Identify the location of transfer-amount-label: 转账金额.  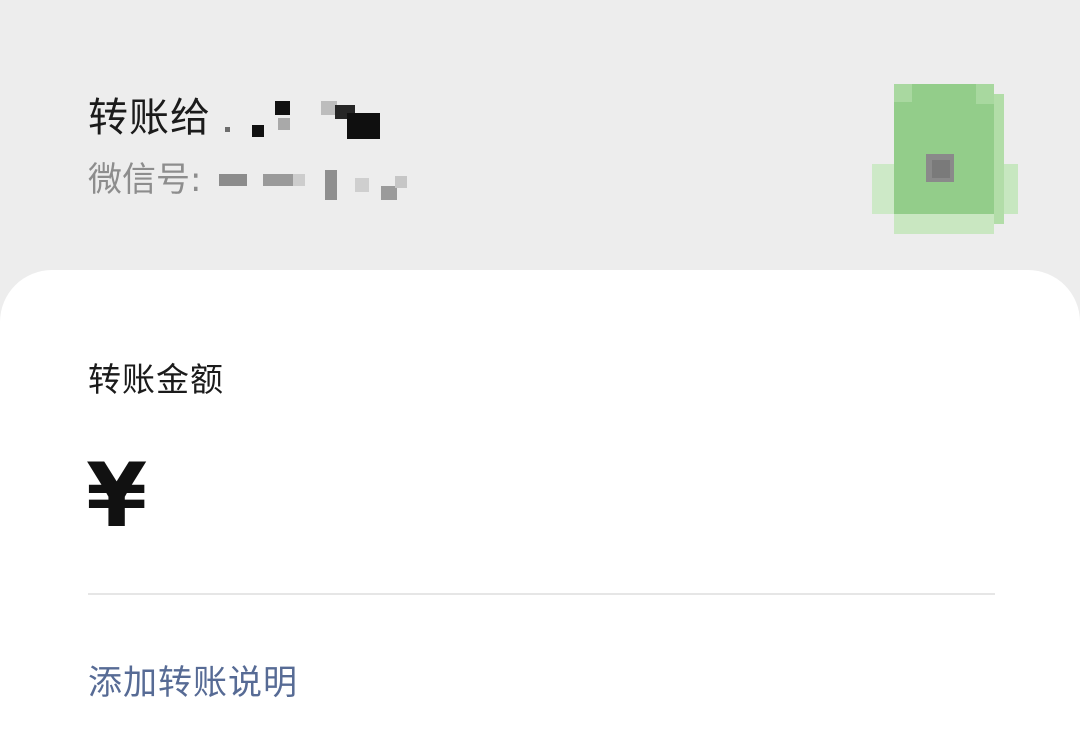
(156, 379).